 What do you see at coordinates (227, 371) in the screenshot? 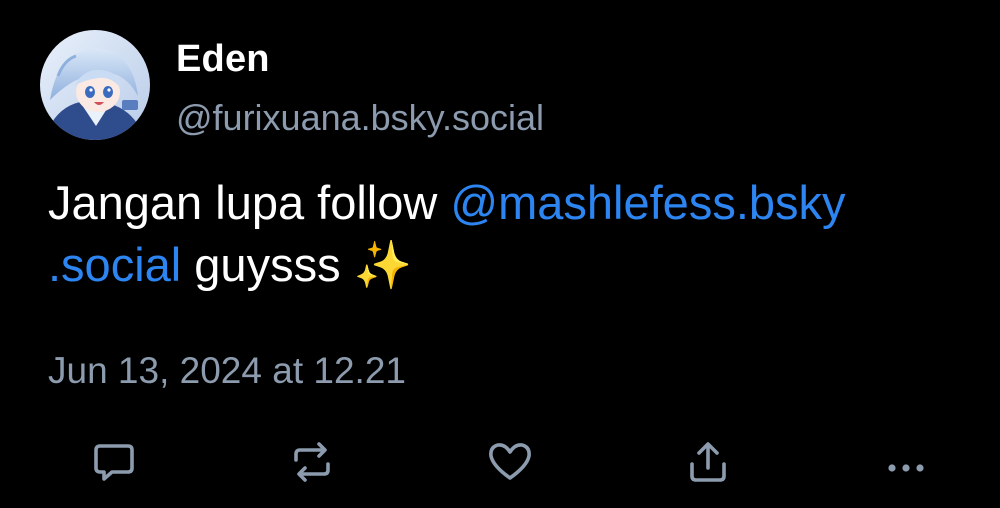
I see `post-timestamp: Jun 13, 2024 at 12.21` at bounding box center [227, 371].